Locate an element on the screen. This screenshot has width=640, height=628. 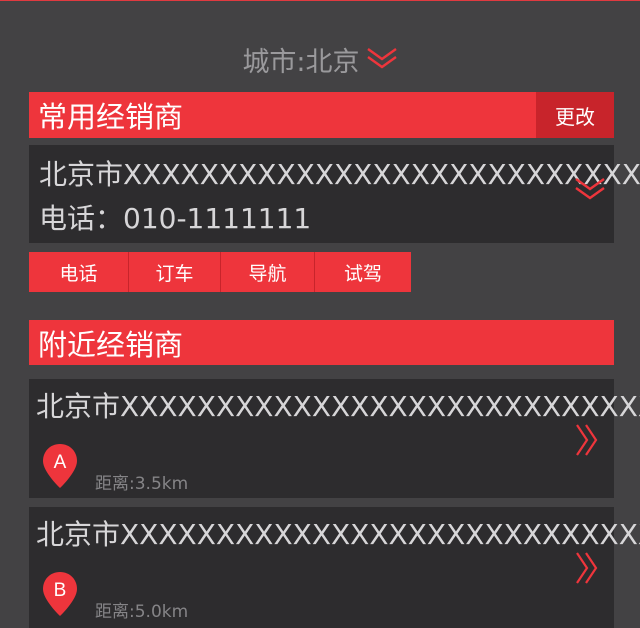
map-pin-letter: B is located at coordinates (60, 590).